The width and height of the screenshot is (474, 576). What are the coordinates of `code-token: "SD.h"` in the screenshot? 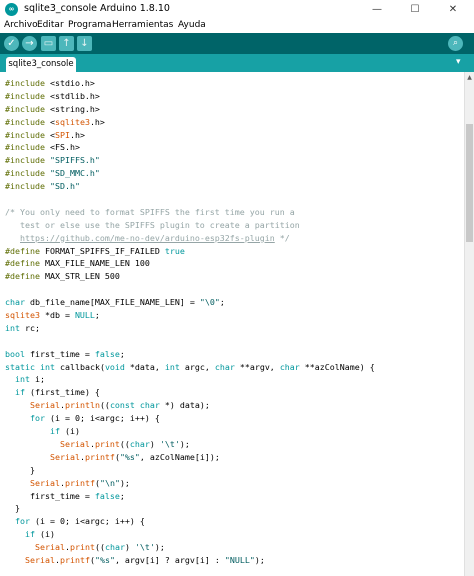 It's located at (64, 186).